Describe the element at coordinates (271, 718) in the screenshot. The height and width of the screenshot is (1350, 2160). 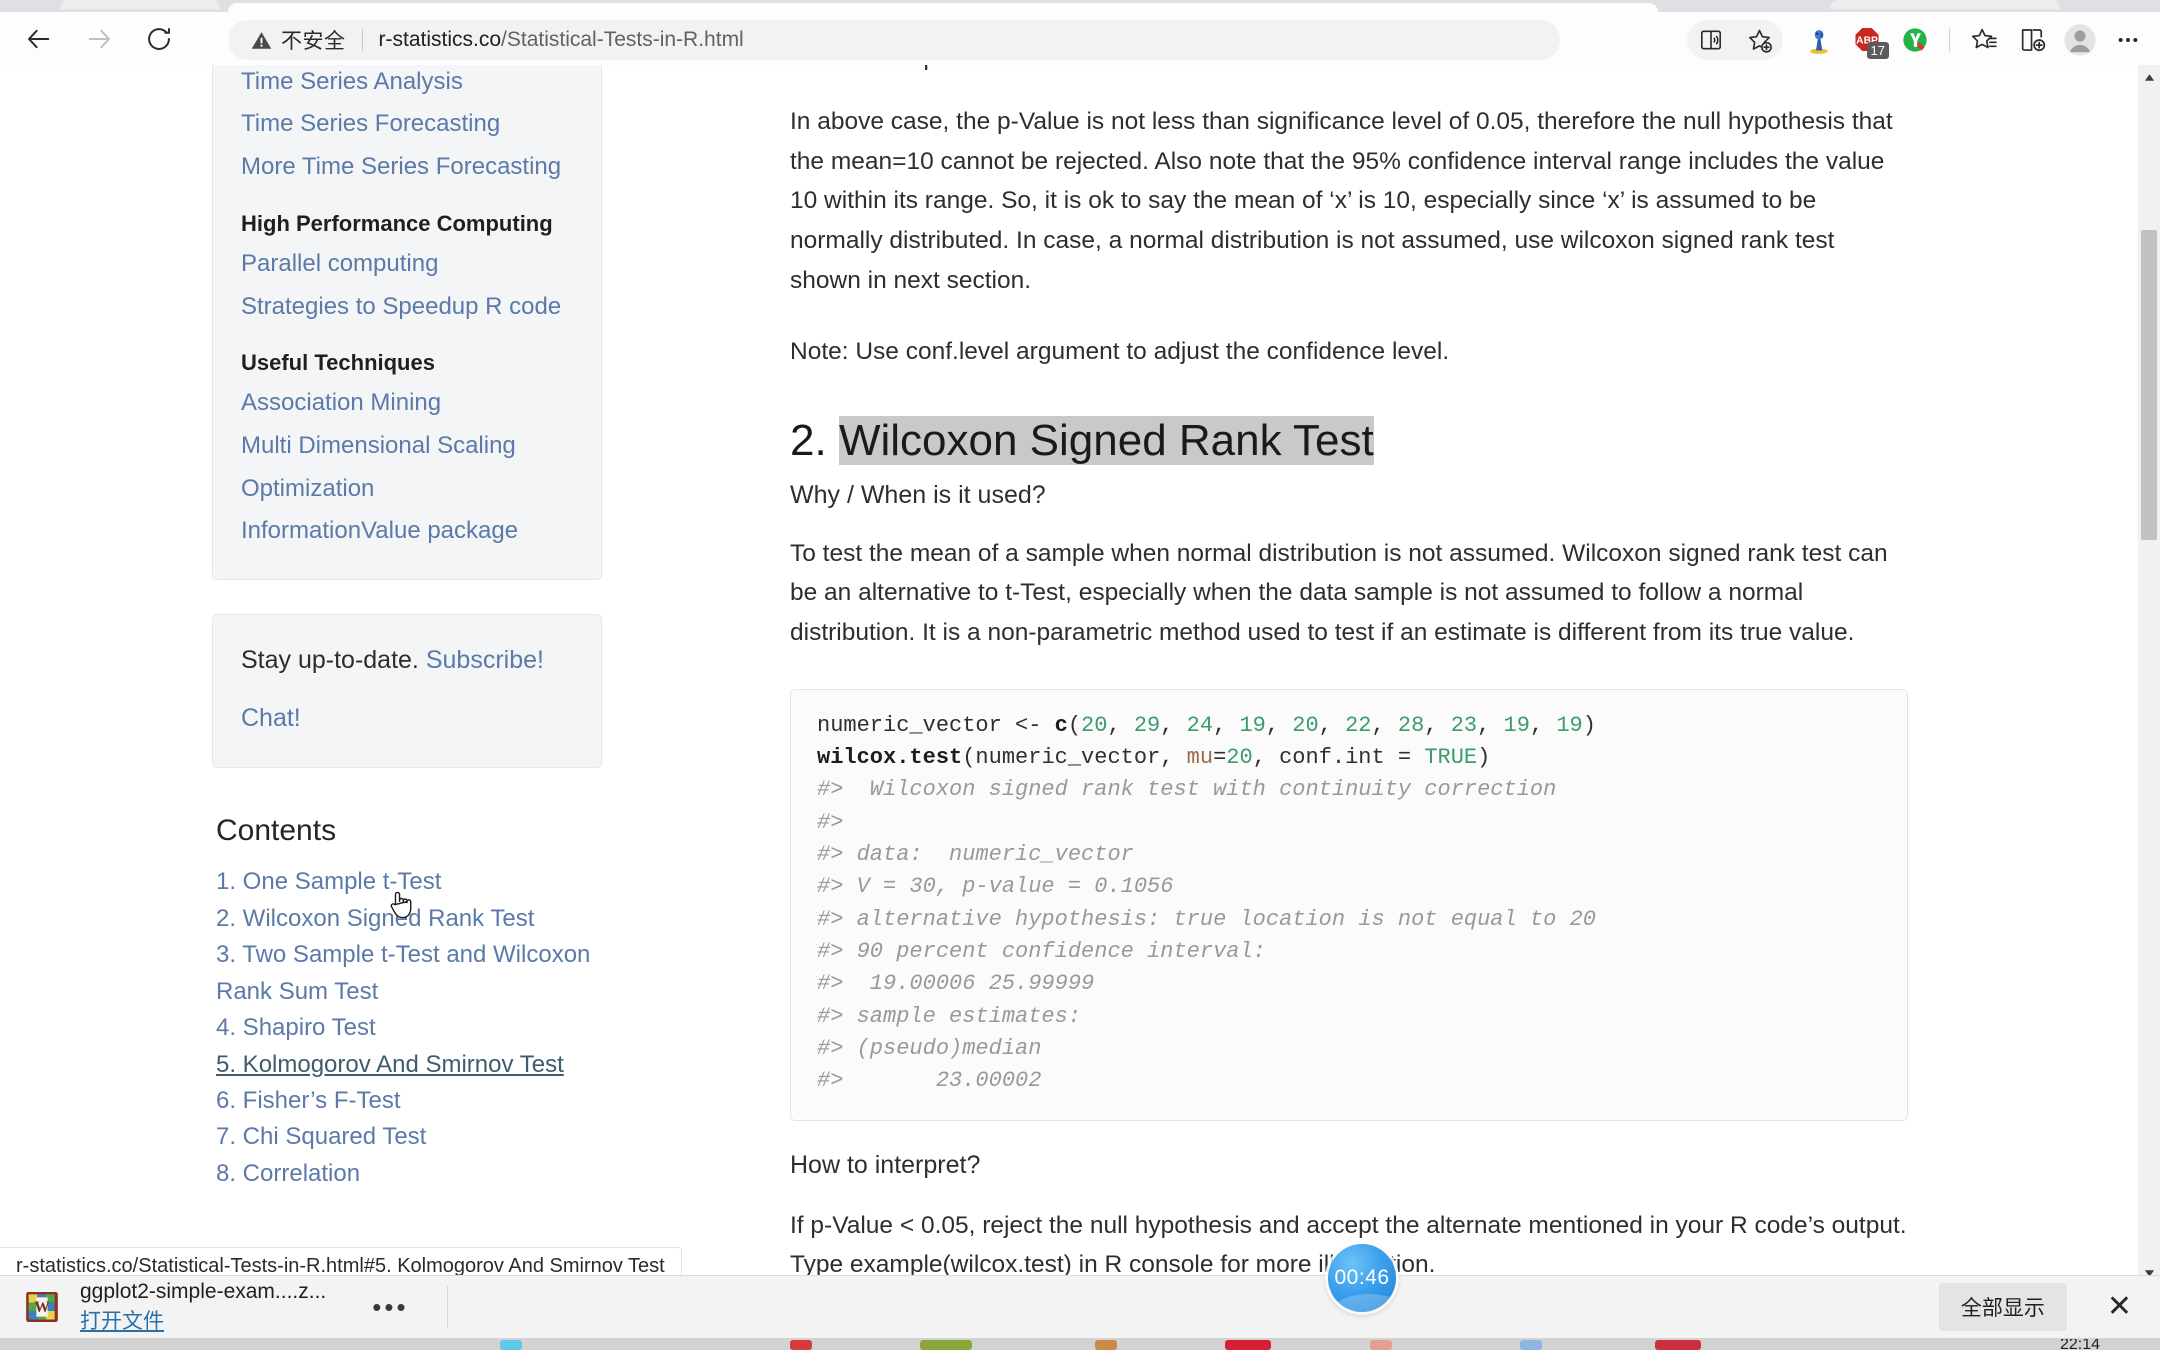
I see `chat-link: Chat!` at that location.